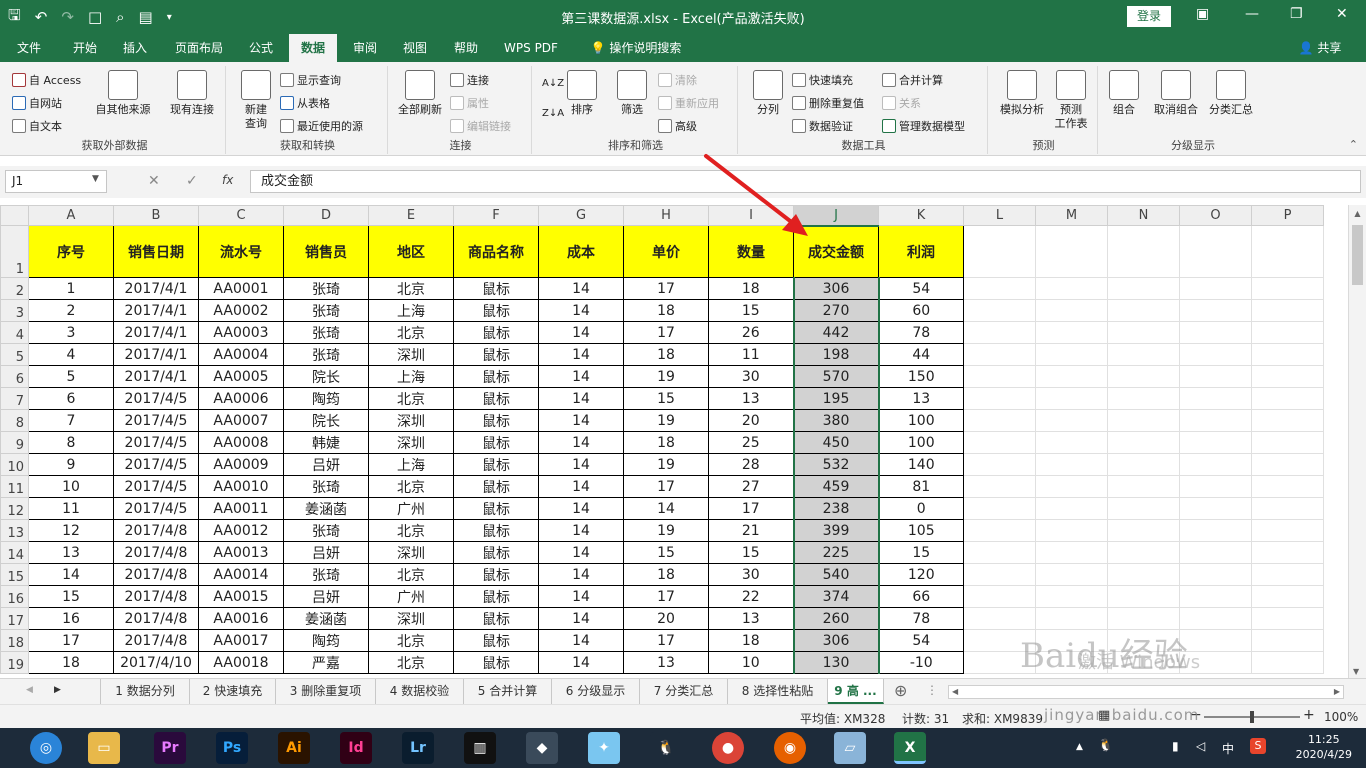 The width and height of the screenshot is (1366, 768). Describe the element at coordinates (666, 530) in the screenshot. I see `data-cell: 19` at that location.